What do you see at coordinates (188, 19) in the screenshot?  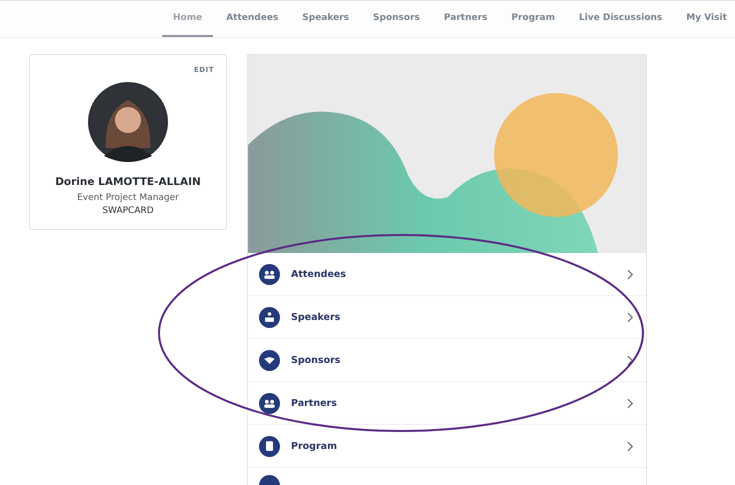 I see `nav-tab: Home` at bounding box center [188, 19].